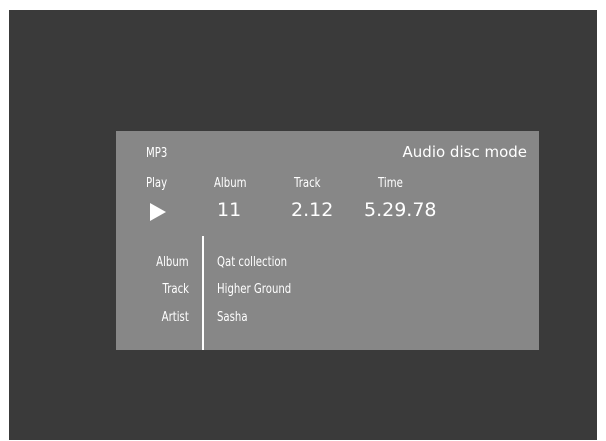 The height and width of the screenshot is (441, 606). I want to click on info-album-value: Qat collection, so click(252, 262).